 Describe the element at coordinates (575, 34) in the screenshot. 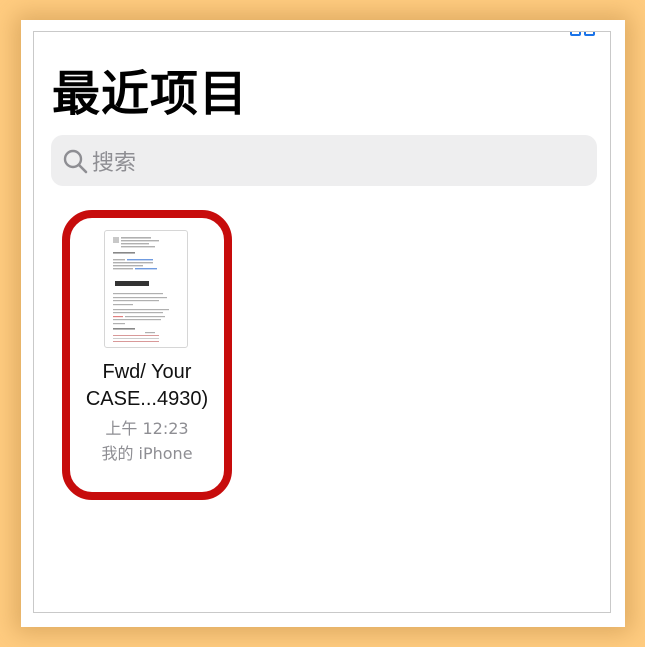

I see `grid-view-icon-left` at that location.